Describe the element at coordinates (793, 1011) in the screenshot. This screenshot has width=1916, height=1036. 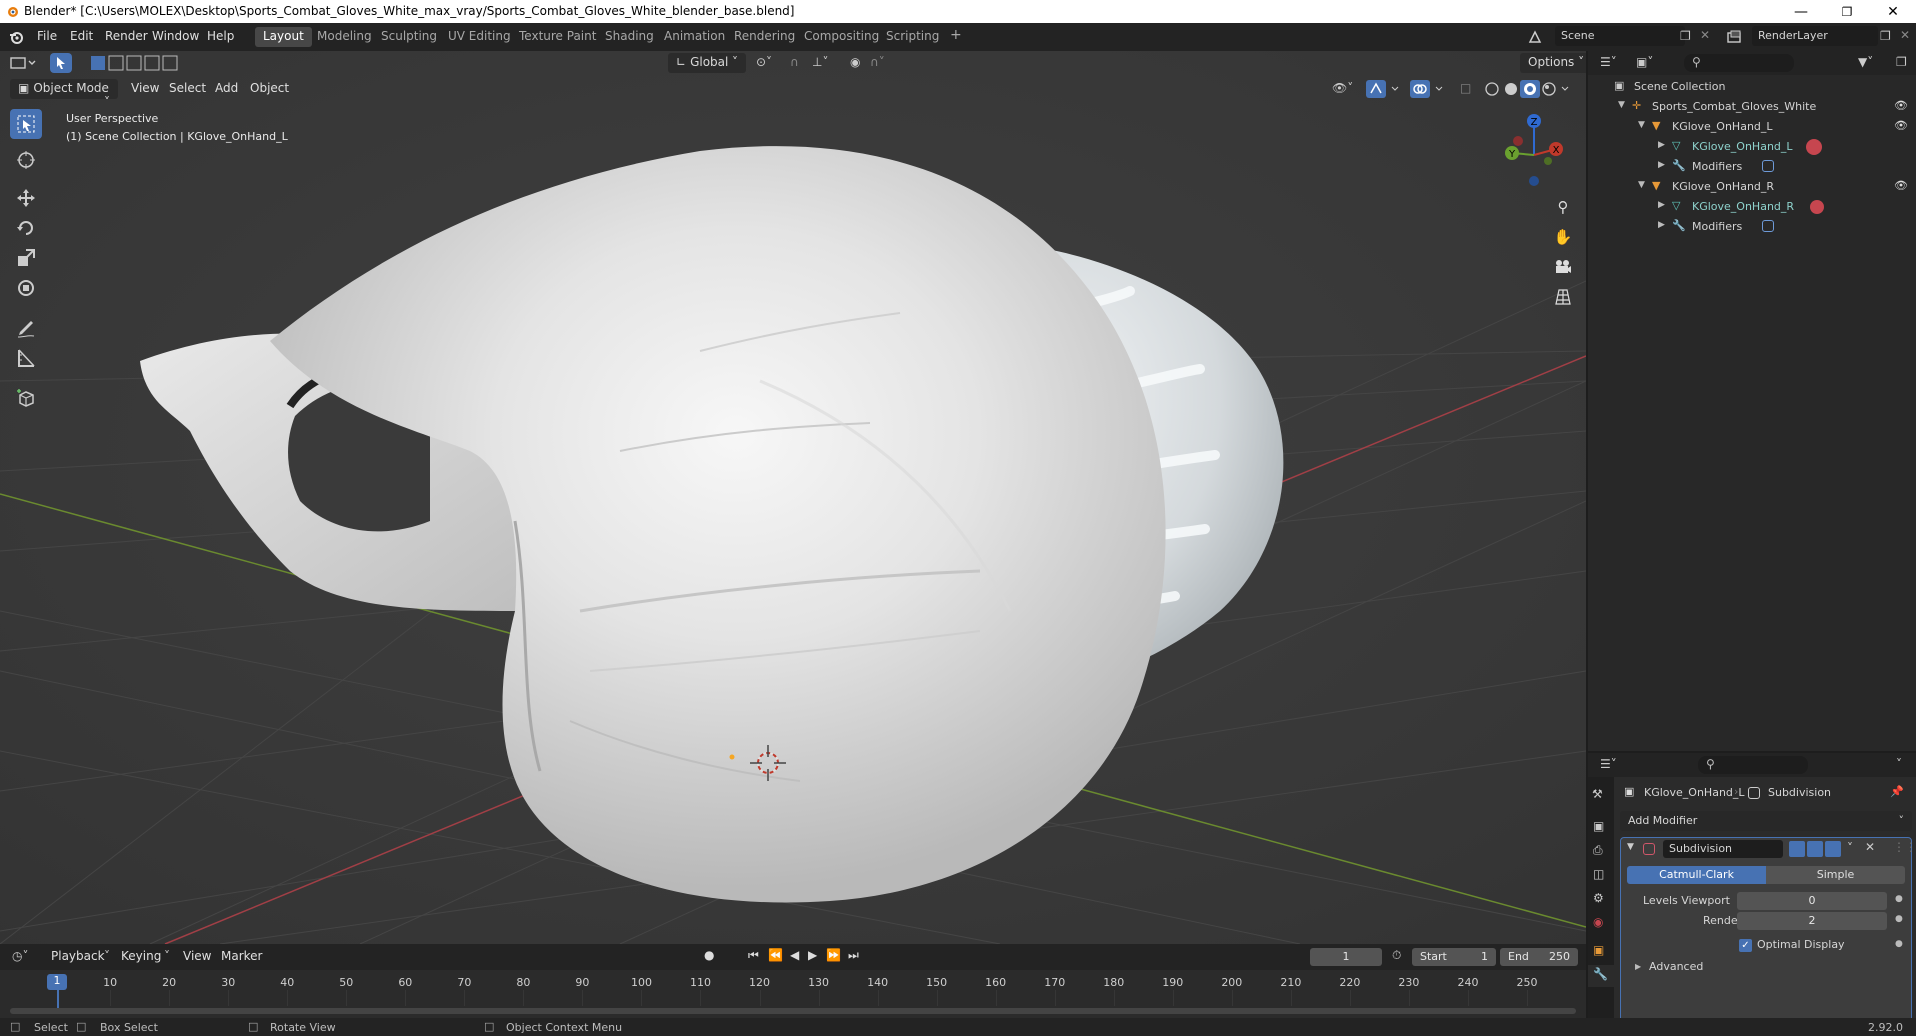
I see `timeline-scrollbar` at that location.